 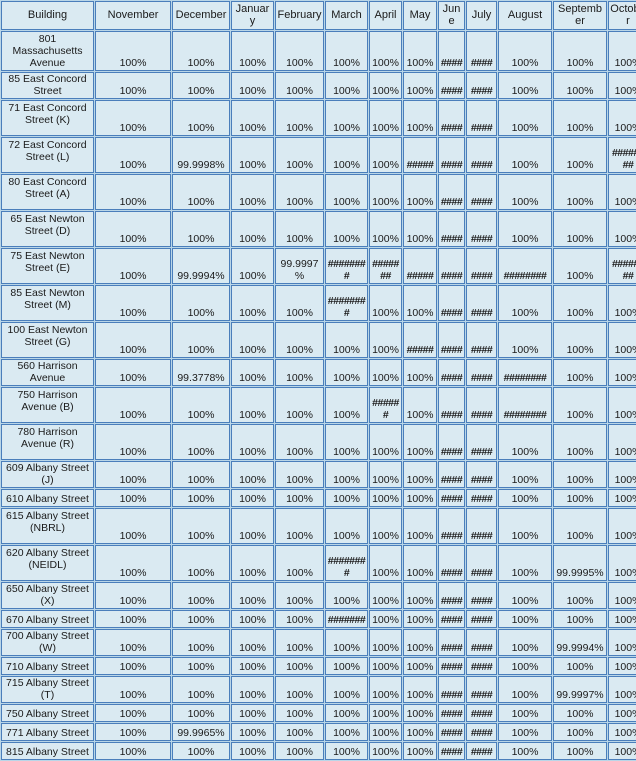 What do you see at coordinates (299, 15) in the screenshot?
I see `column-header-february: February` at bounding box center [299, 15].